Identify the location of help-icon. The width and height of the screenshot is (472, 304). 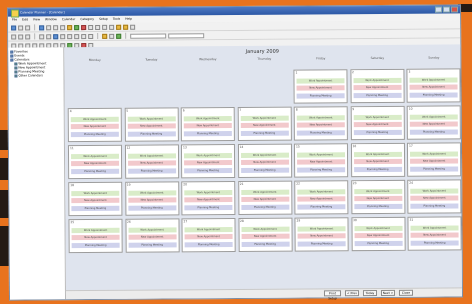
(133, 27).